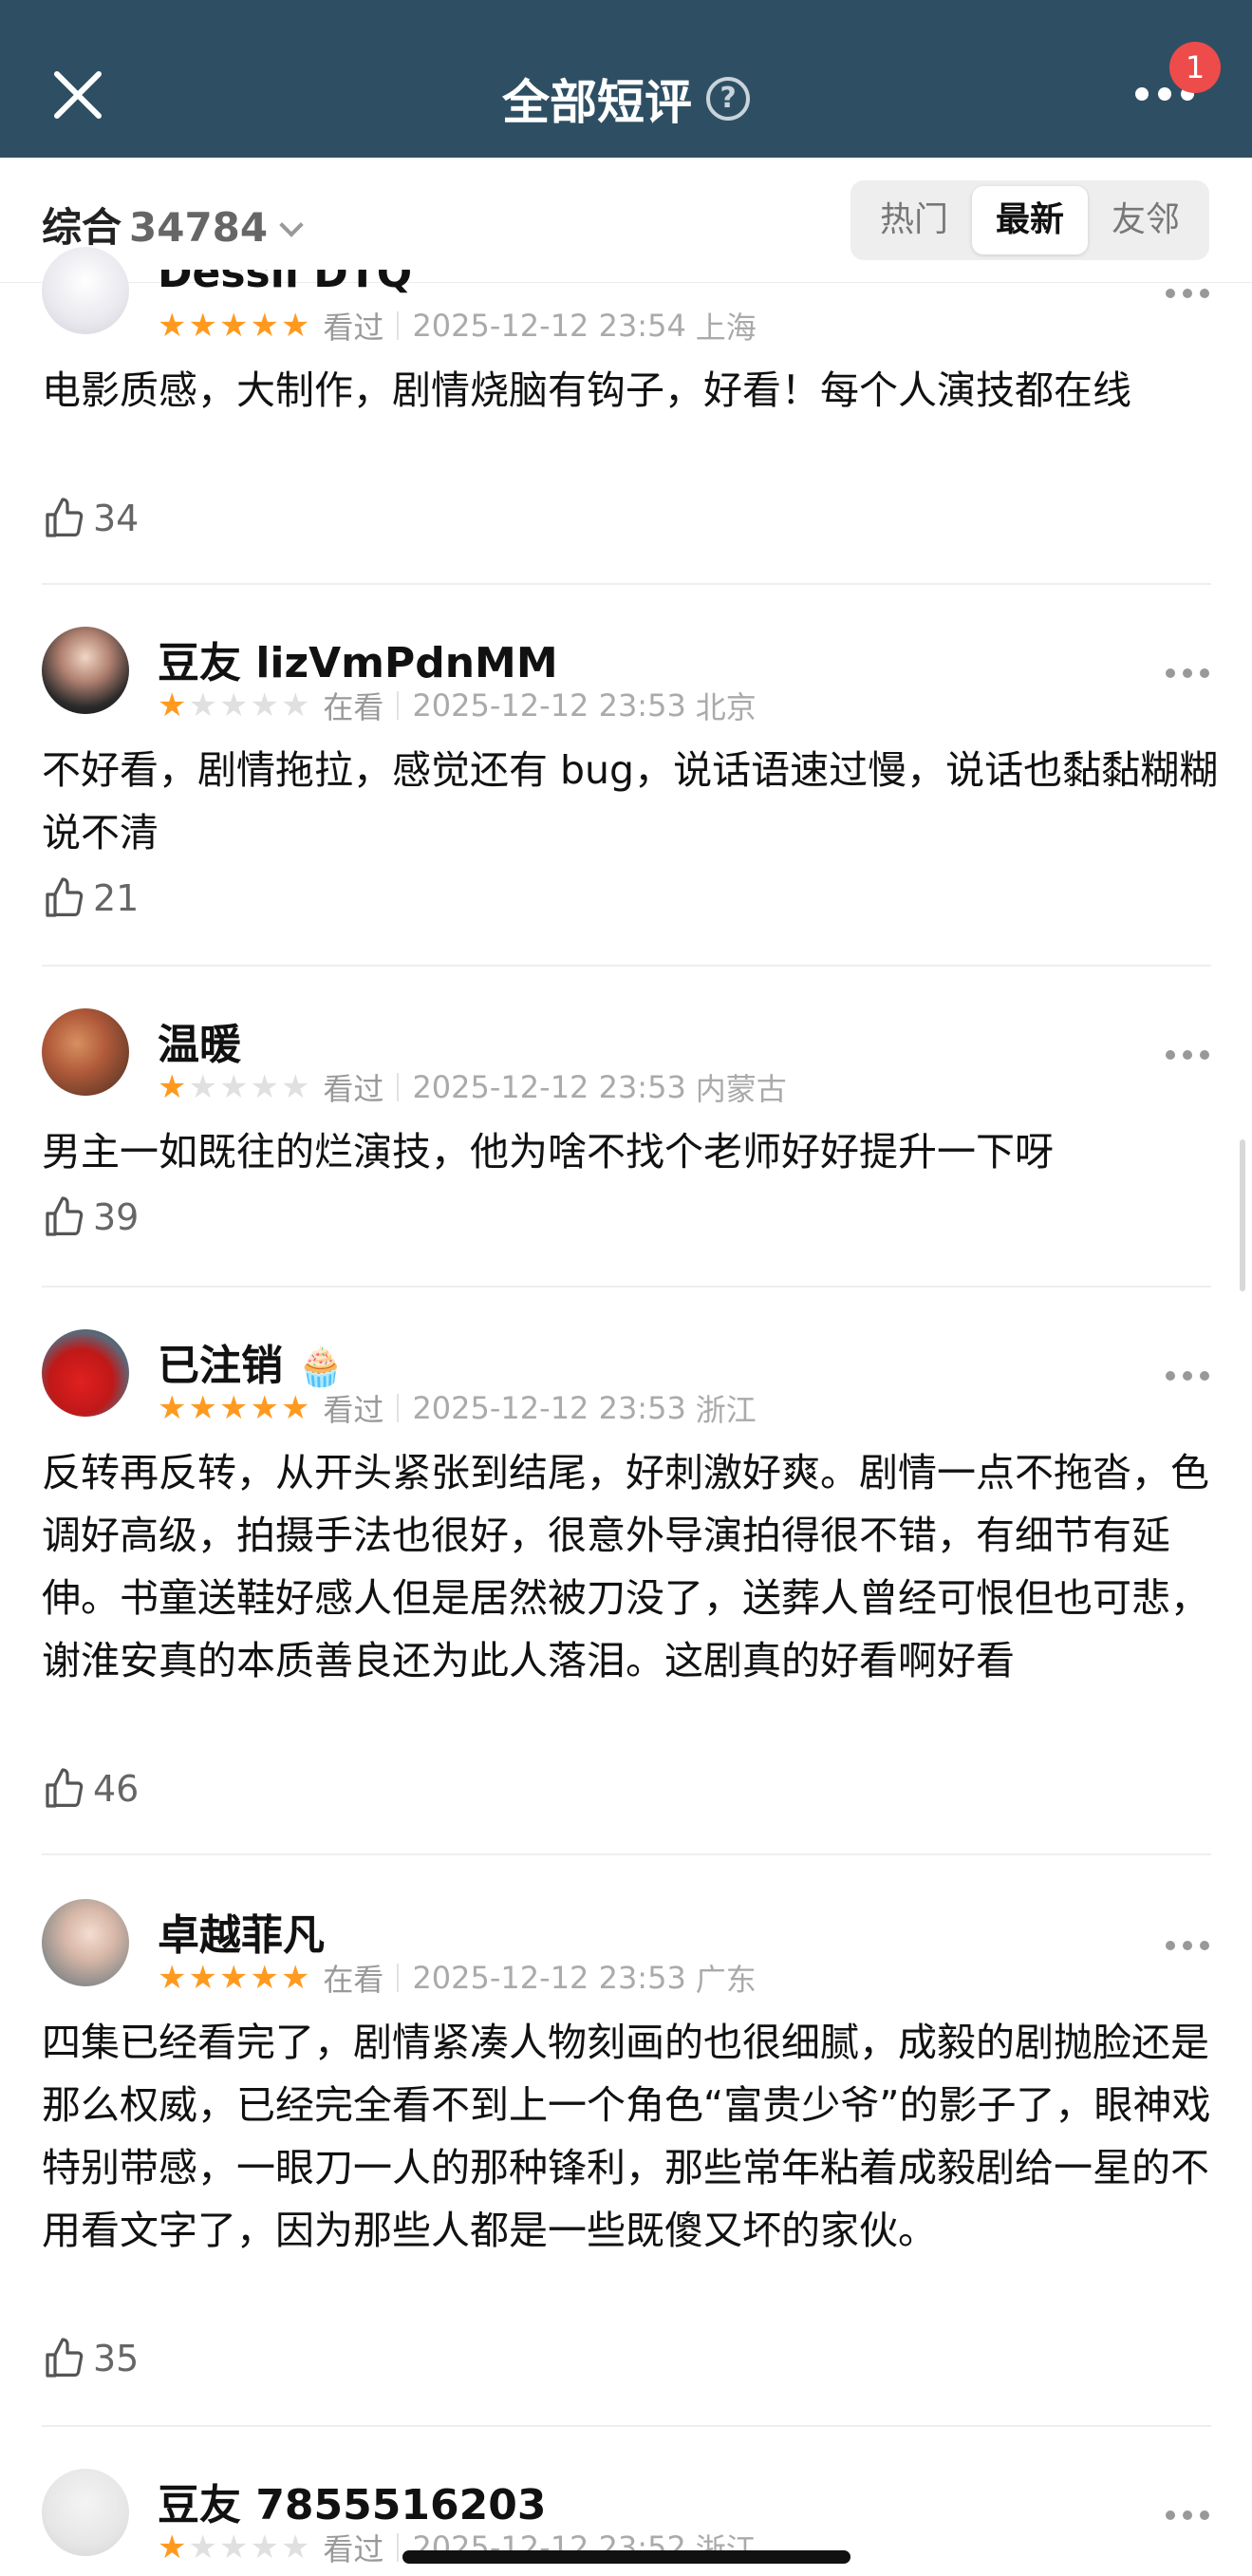 Image resolution: width=1252 pixels, height=2576 pixels. Describe the element at coordinates (1243, 1215) in the screenshot. I see `scrollbar` at that location.